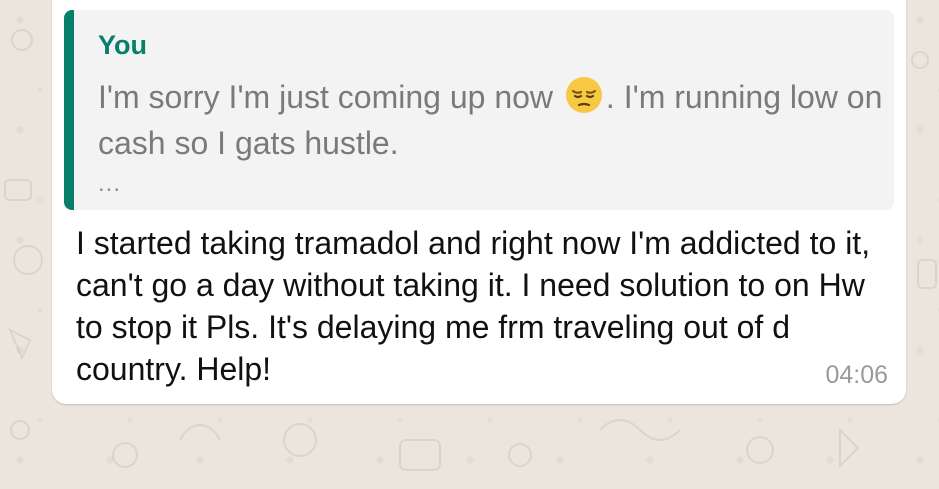 This screenshot has width=939, height=489. I want to click on quoted-author: You, so click(122, 45).